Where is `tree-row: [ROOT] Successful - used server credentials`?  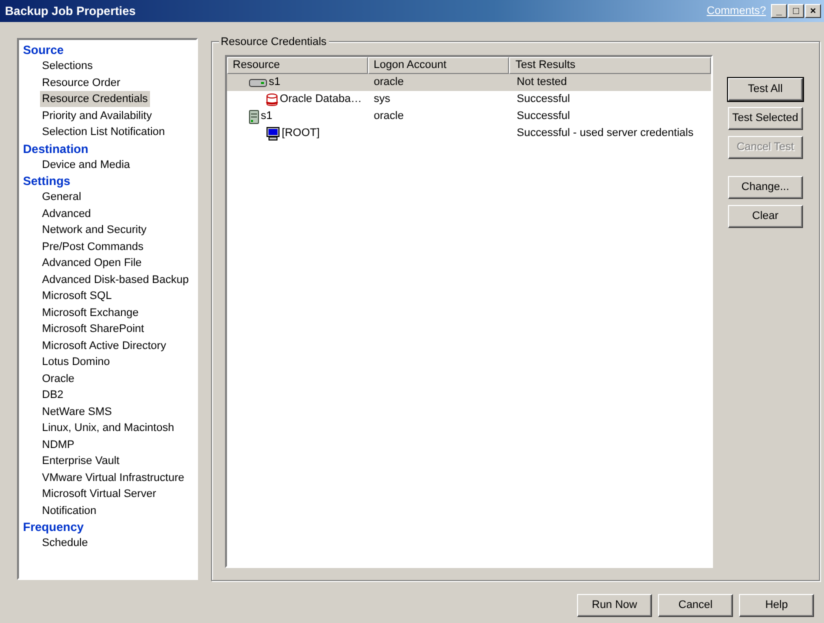 tree-row: [ROOT] Successful - used server credentials is located at coordinates (468, 133).